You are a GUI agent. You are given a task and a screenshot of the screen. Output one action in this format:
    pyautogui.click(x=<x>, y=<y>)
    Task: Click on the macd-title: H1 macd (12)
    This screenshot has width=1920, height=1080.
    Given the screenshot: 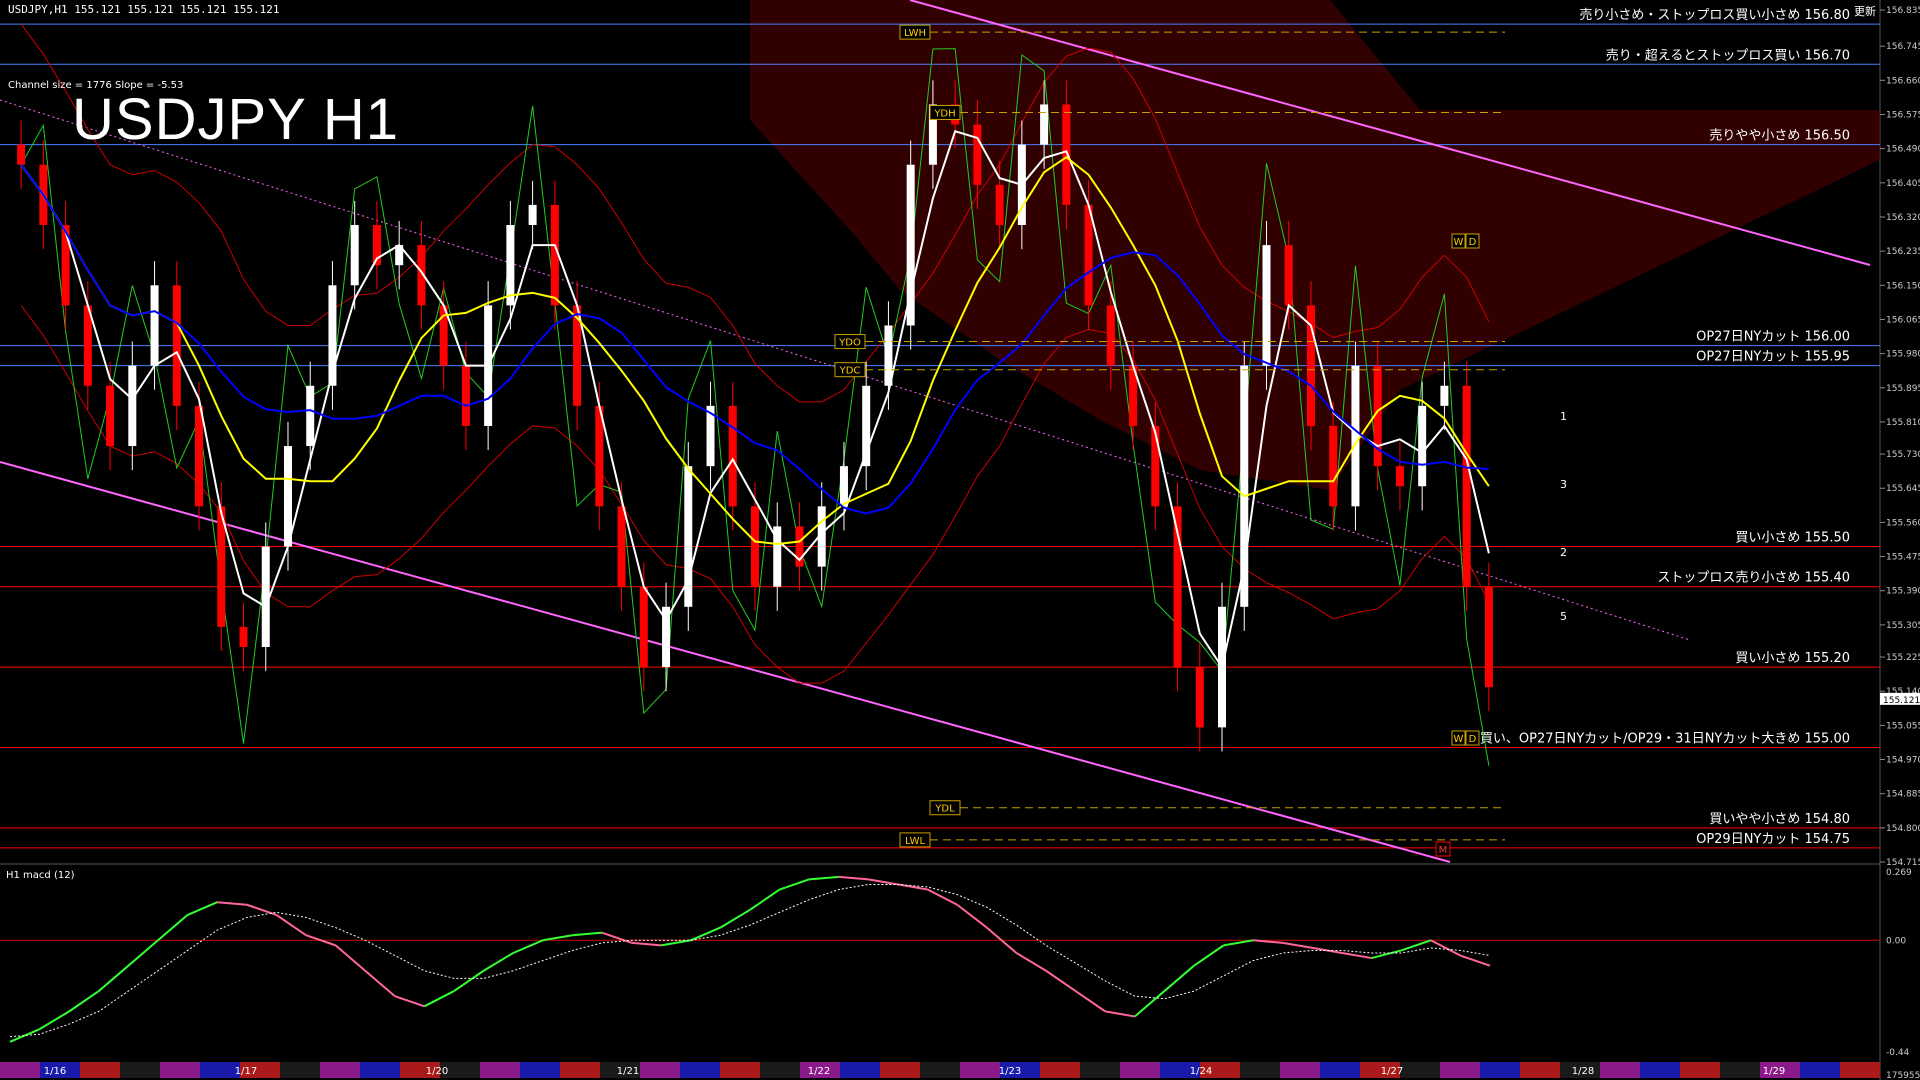 What is the action you would take?
    pyautogui.click(x=40, y=875)
    